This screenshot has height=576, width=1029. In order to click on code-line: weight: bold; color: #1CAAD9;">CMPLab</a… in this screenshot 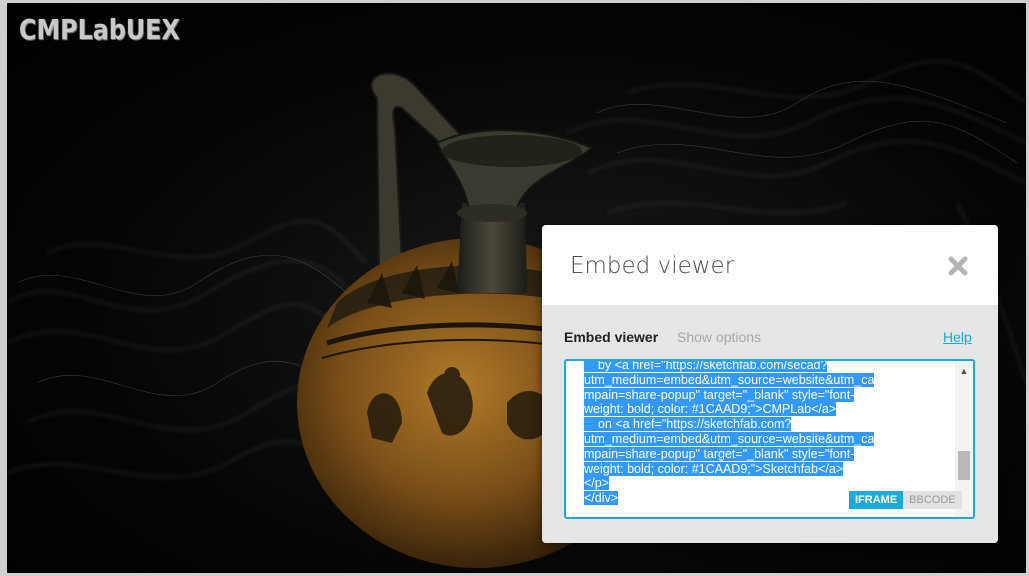, I will do `click(710, 409)`.